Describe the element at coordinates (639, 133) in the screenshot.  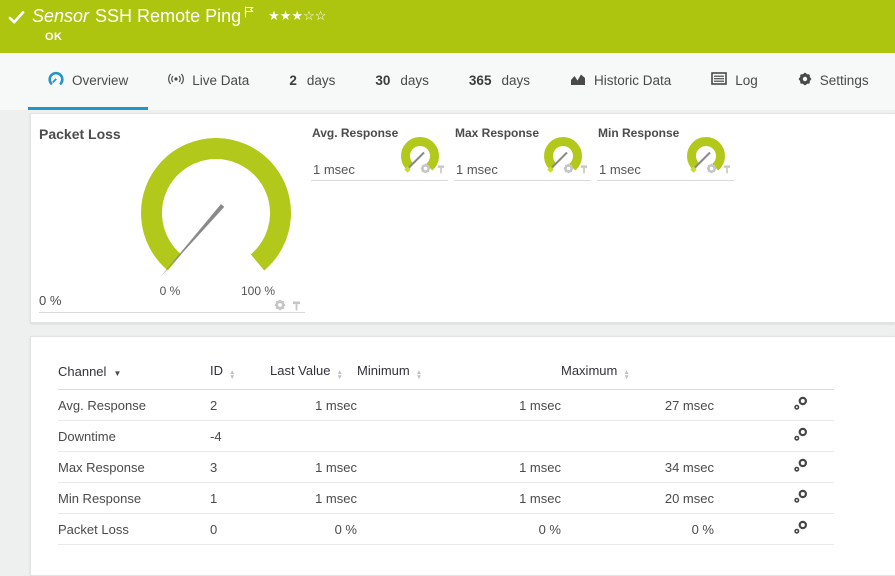
I see `small-gauge-title: Min Response` at that location.